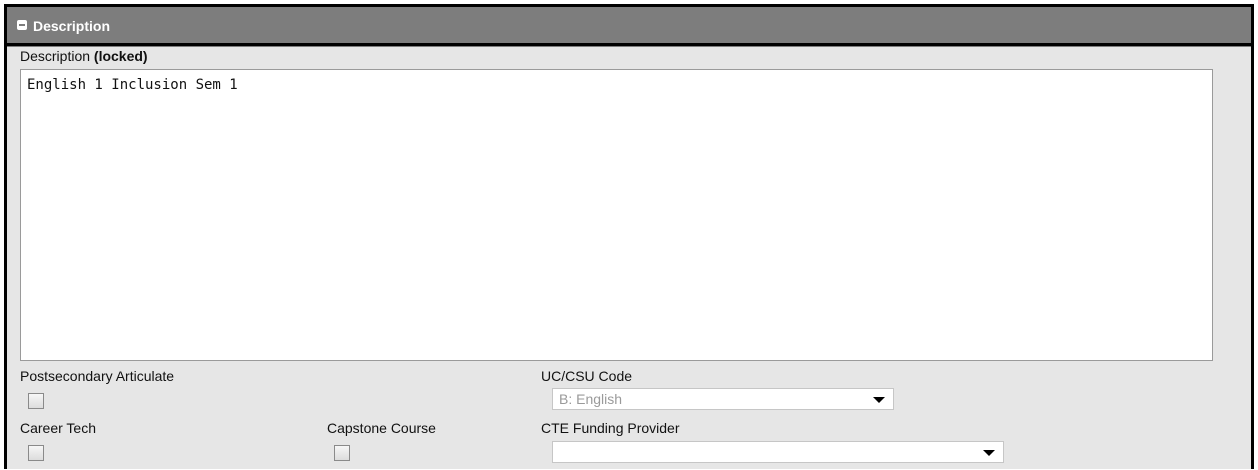 Image resolution: width=1258 pixels, height=470 pixels. Describe the element at coordinates (97, 376) in the screenshot. I see `postsecondary-articulate-label: Postsecondary Articulate` at that location.